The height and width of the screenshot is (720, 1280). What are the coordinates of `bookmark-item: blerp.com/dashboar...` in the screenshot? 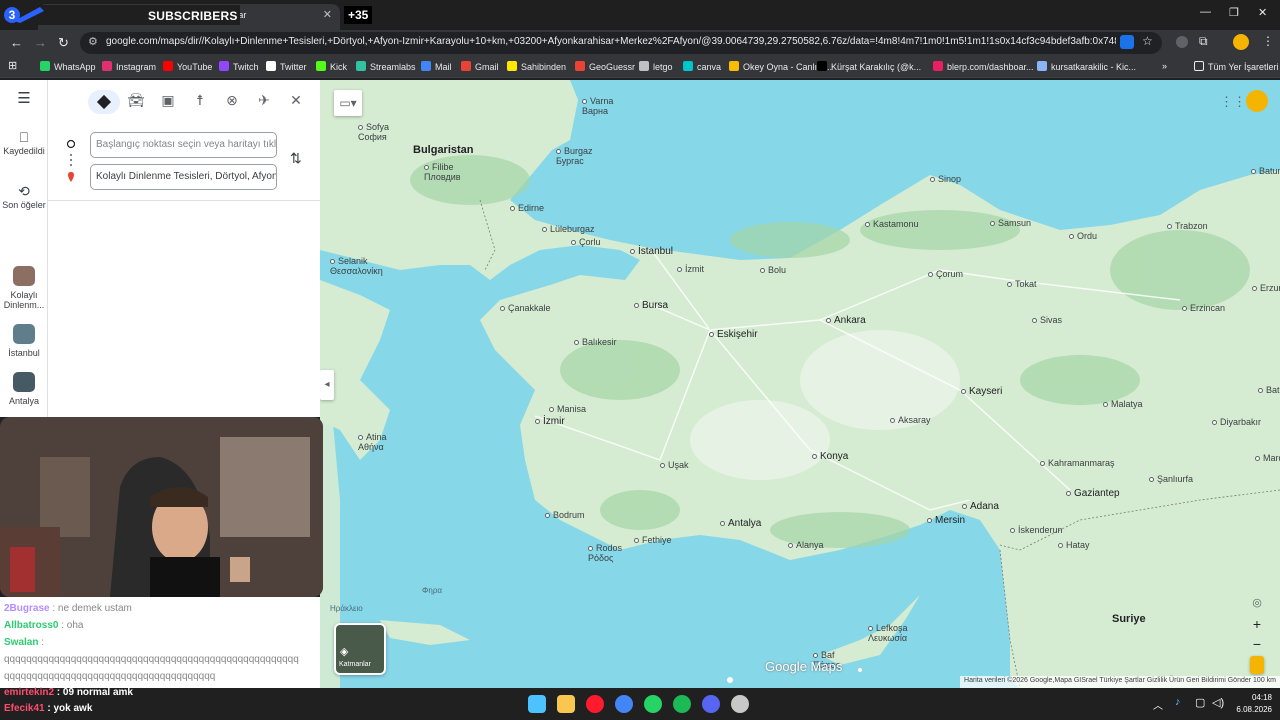 It's located at (983, 66).